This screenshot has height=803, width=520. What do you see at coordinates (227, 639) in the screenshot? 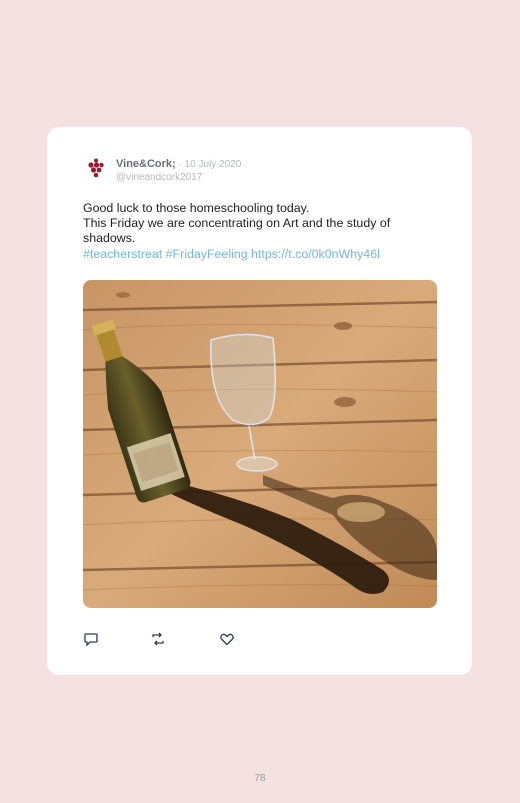
I see `heart-icon` at bounding box center [227, 639].